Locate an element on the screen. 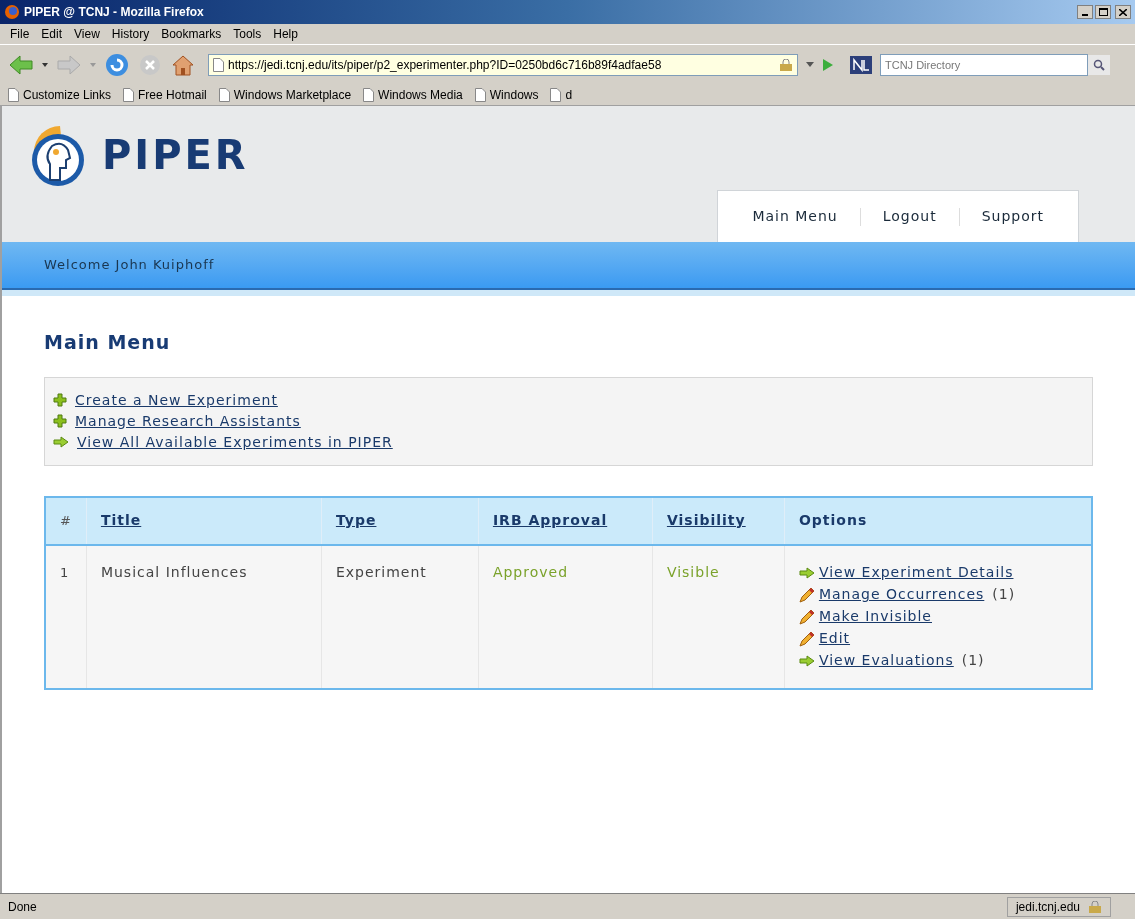  status-text: Done is located at coordinates (22, 907).